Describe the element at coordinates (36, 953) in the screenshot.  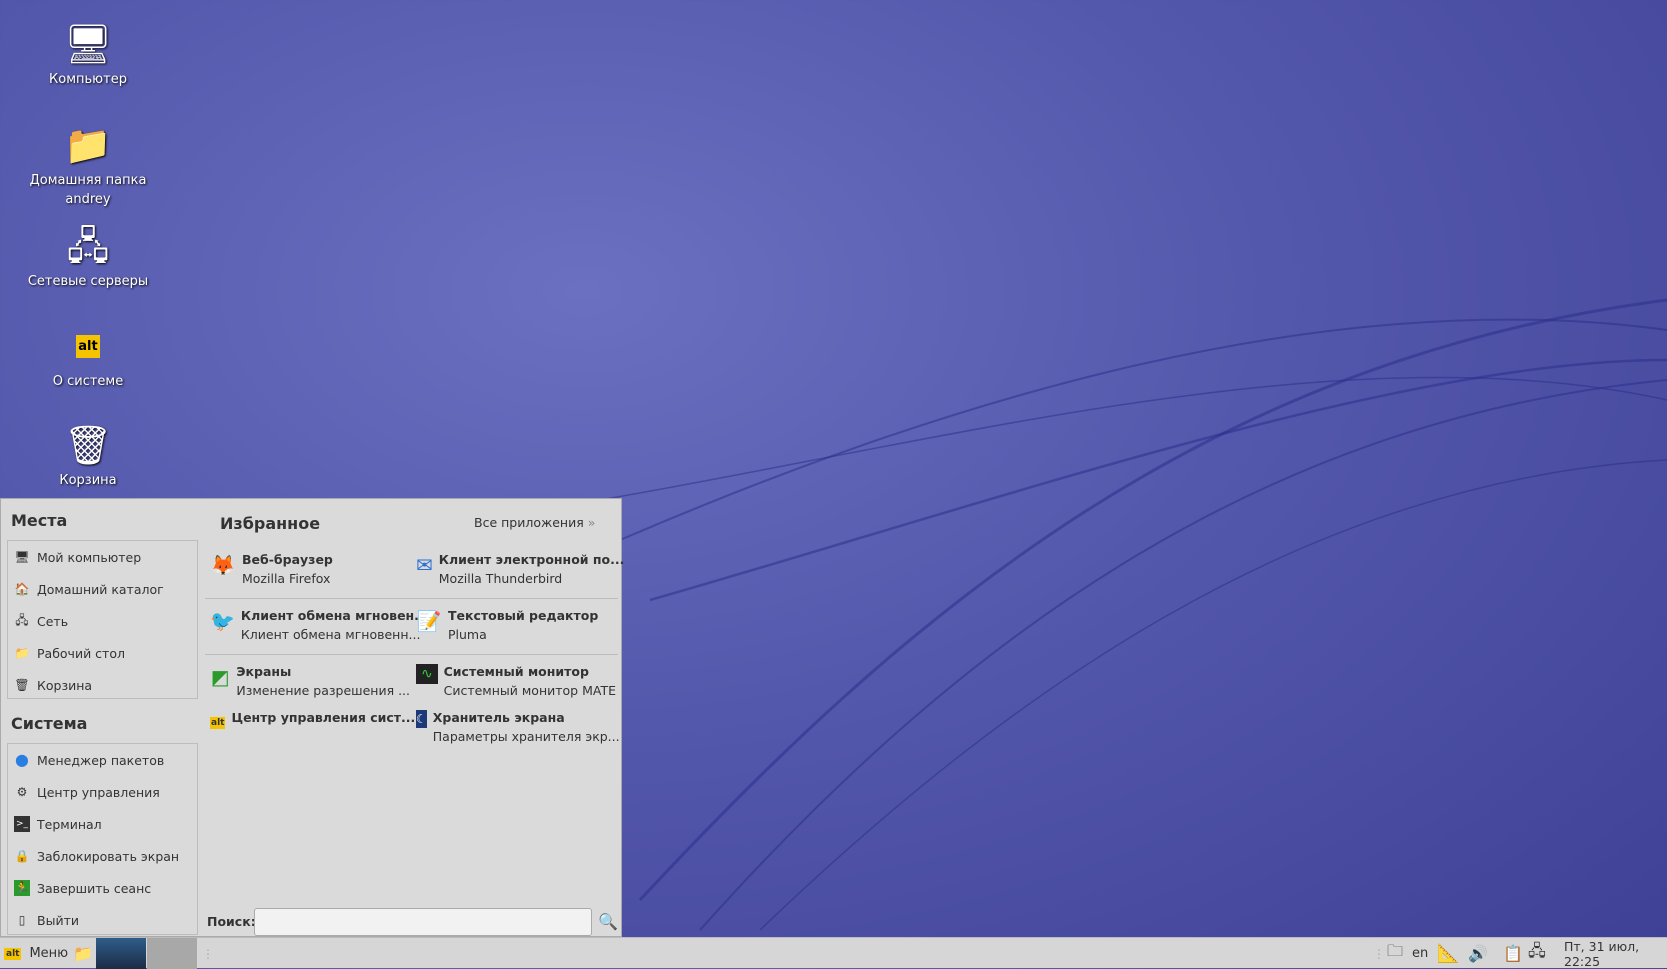
I see `menu-button: alt Меню` at that location.